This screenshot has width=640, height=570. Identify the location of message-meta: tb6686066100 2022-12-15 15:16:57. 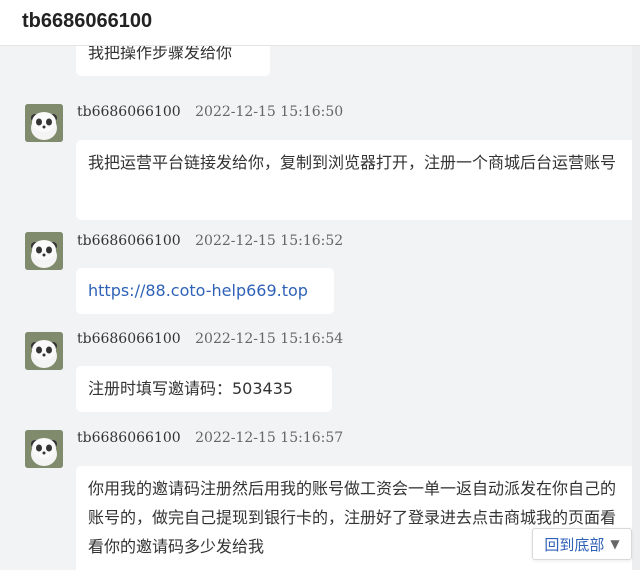
(210, 438).